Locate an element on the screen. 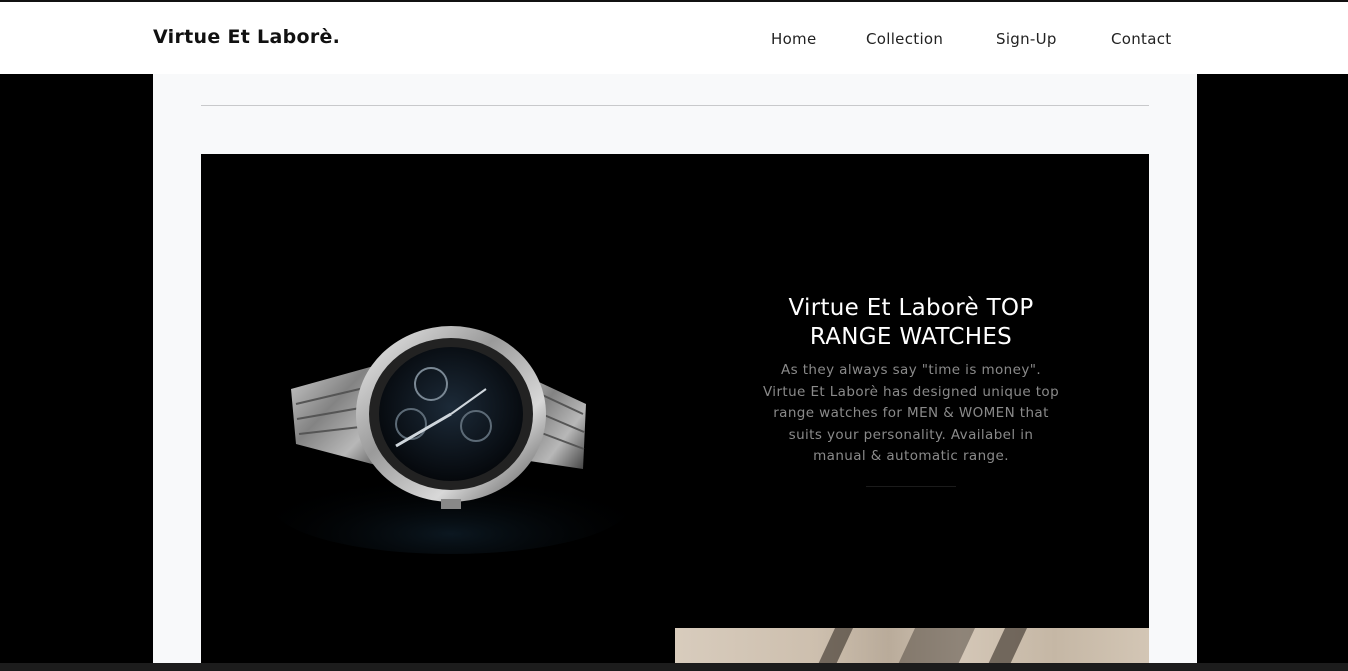 This screenshot has height=671, width=1348. brand-logo: Virtue Et Laborè. is located at coordinates (246, 37).